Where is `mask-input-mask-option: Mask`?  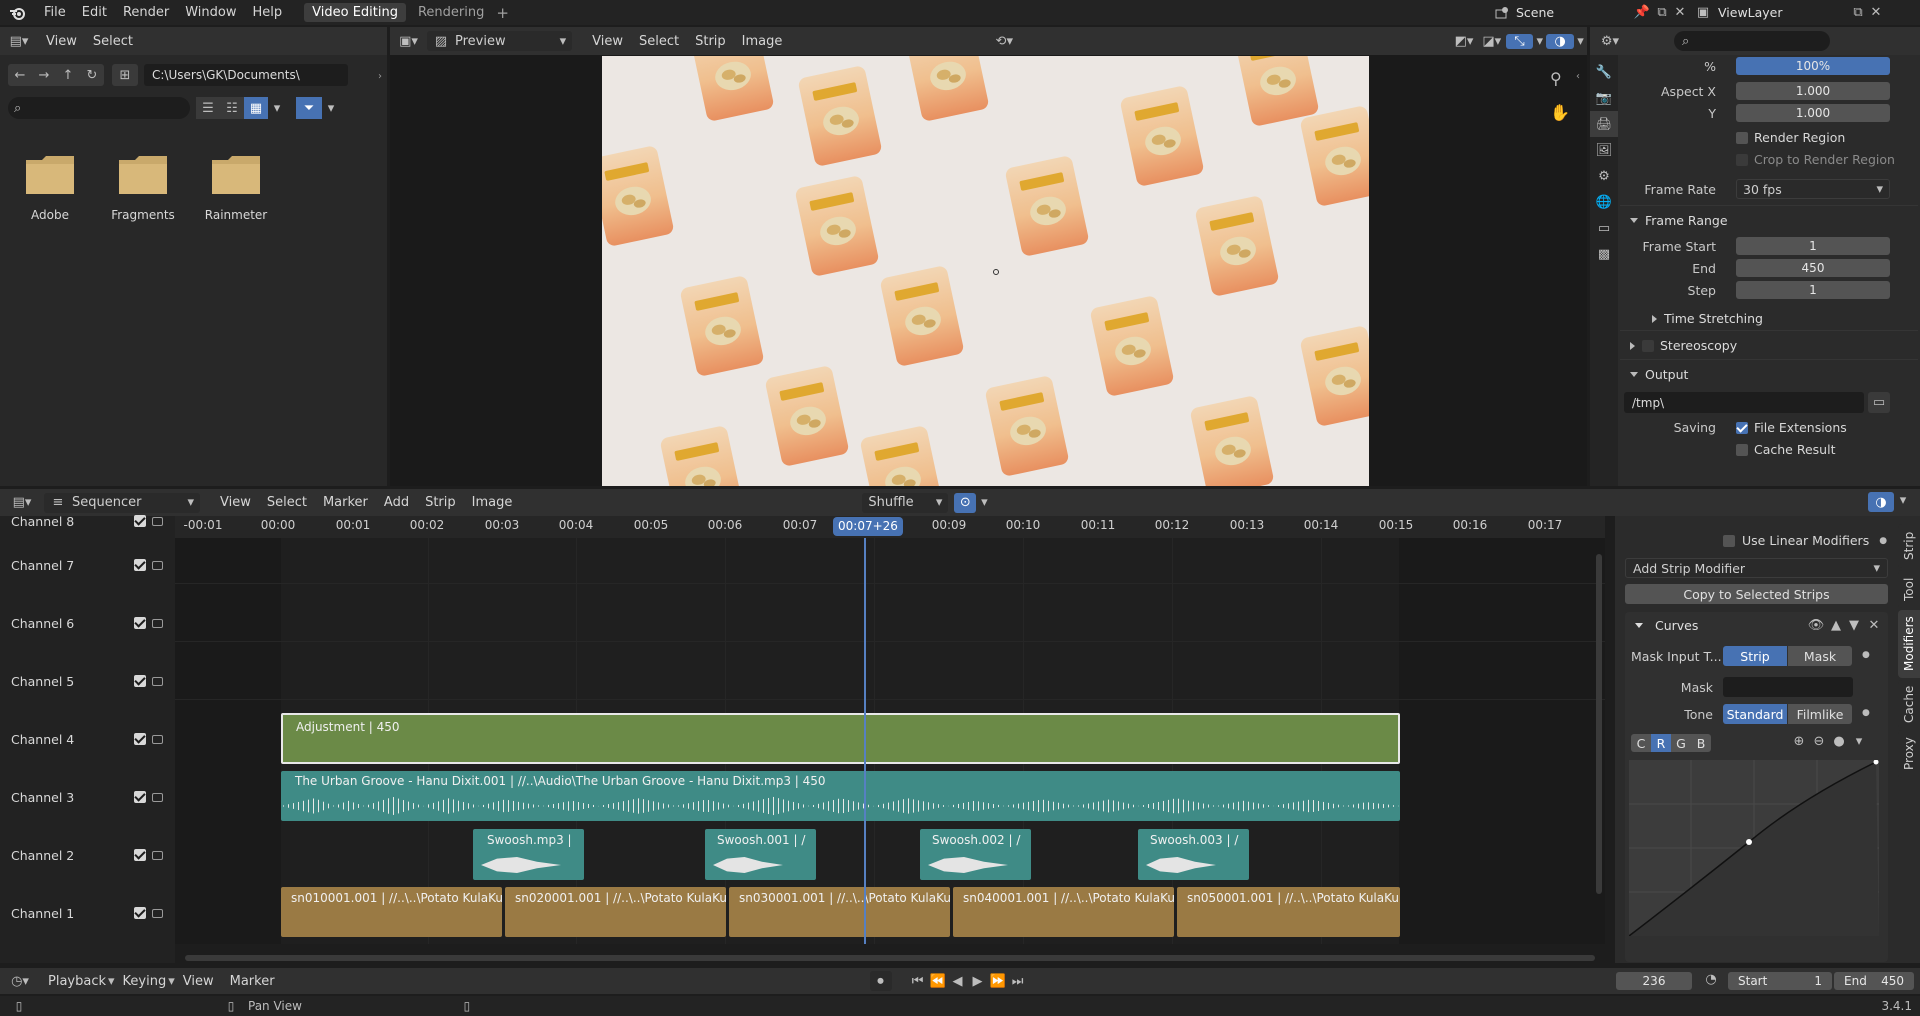 mask-input-mask-option: Mask is located at coordinates (1820, 656).